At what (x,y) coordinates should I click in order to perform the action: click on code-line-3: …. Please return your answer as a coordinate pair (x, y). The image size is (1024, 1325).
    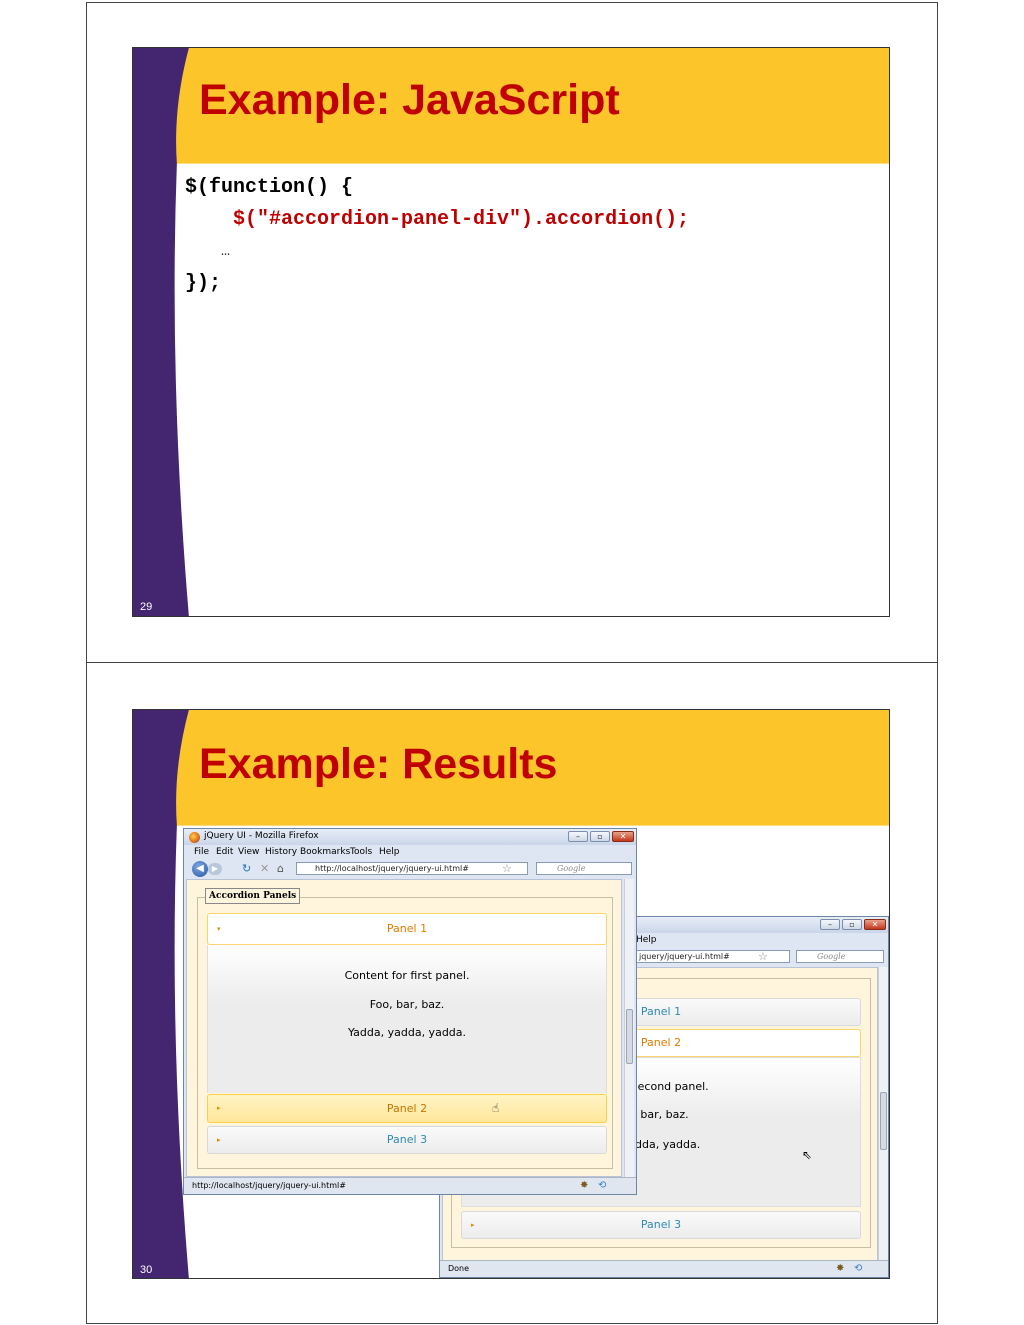
    Looking at the image, I should click on (208, 251).